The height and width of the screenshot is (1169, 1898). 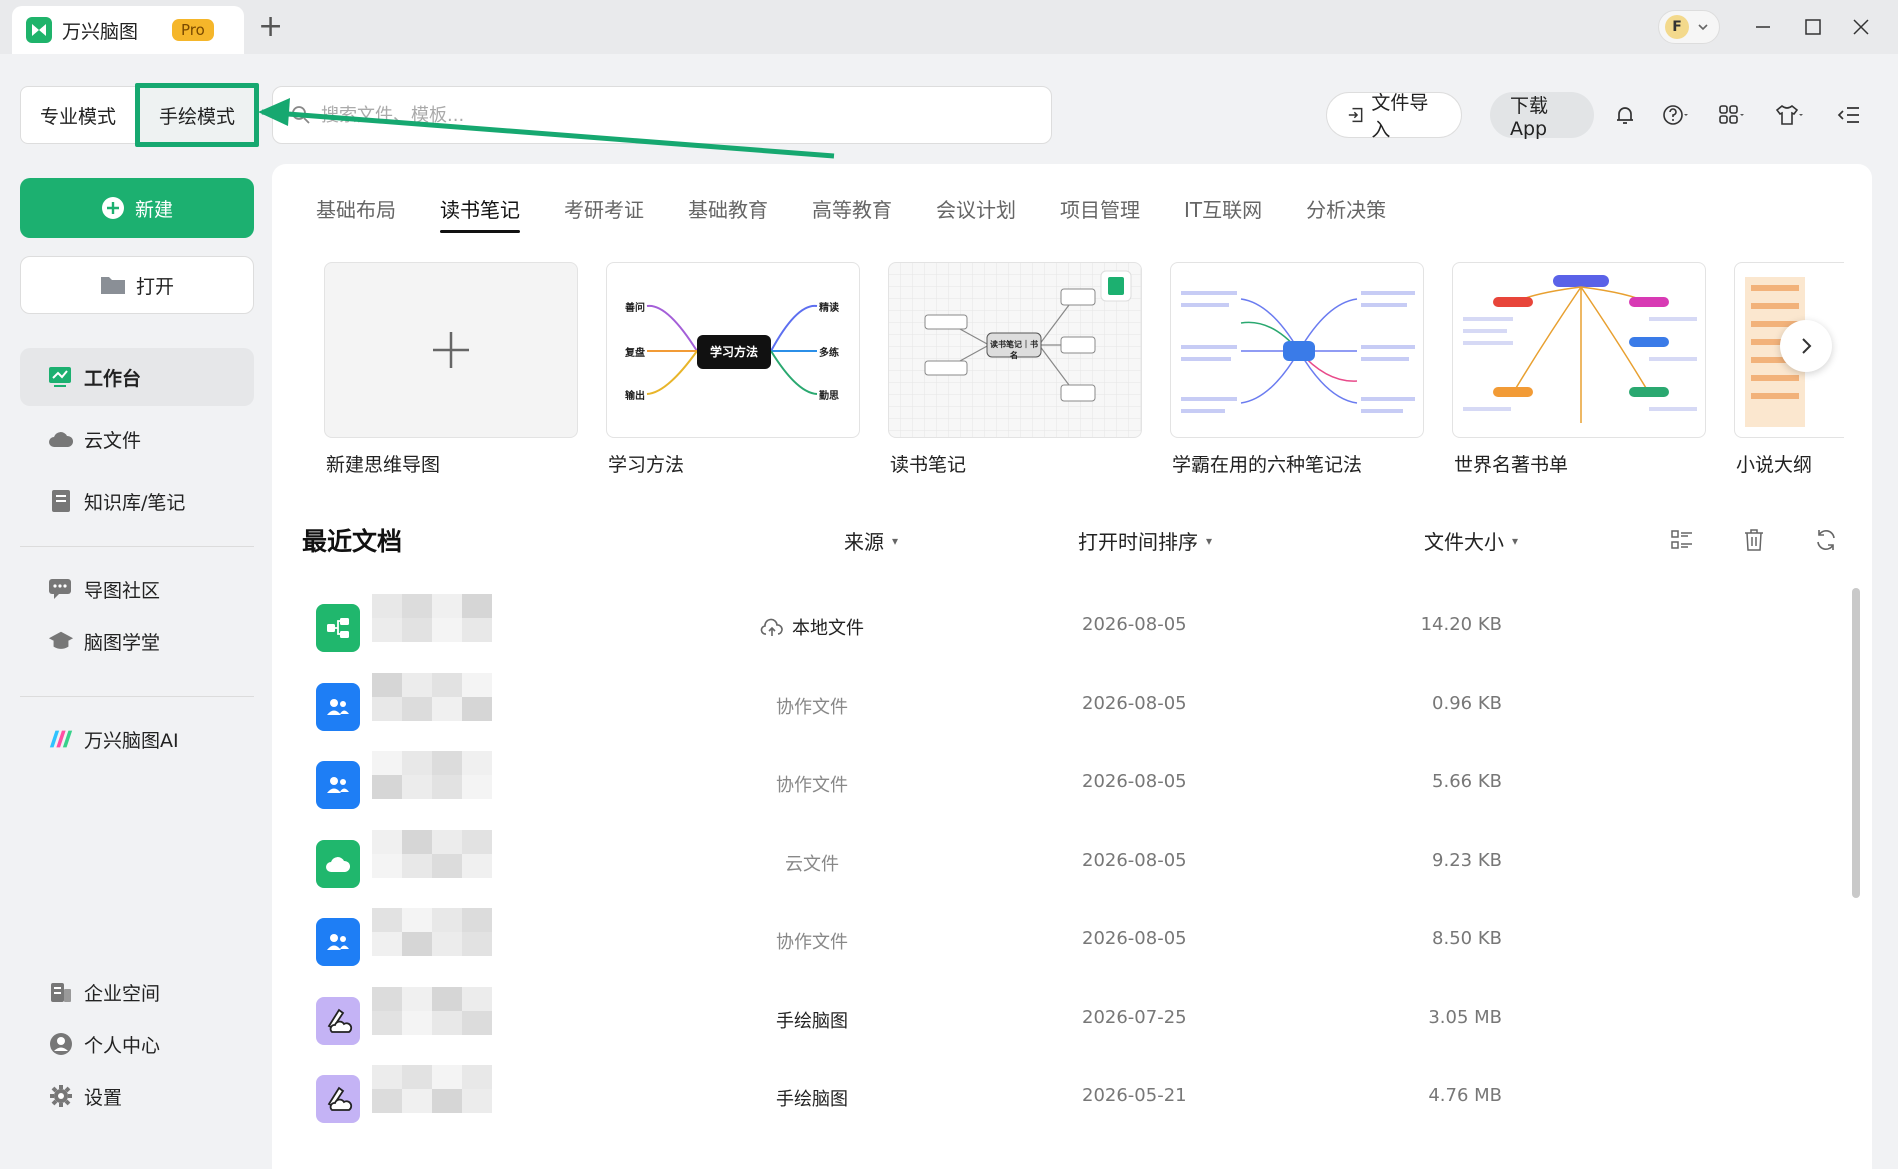 I want to click on thumb-node: 勤思, so click(x=829, y=396).